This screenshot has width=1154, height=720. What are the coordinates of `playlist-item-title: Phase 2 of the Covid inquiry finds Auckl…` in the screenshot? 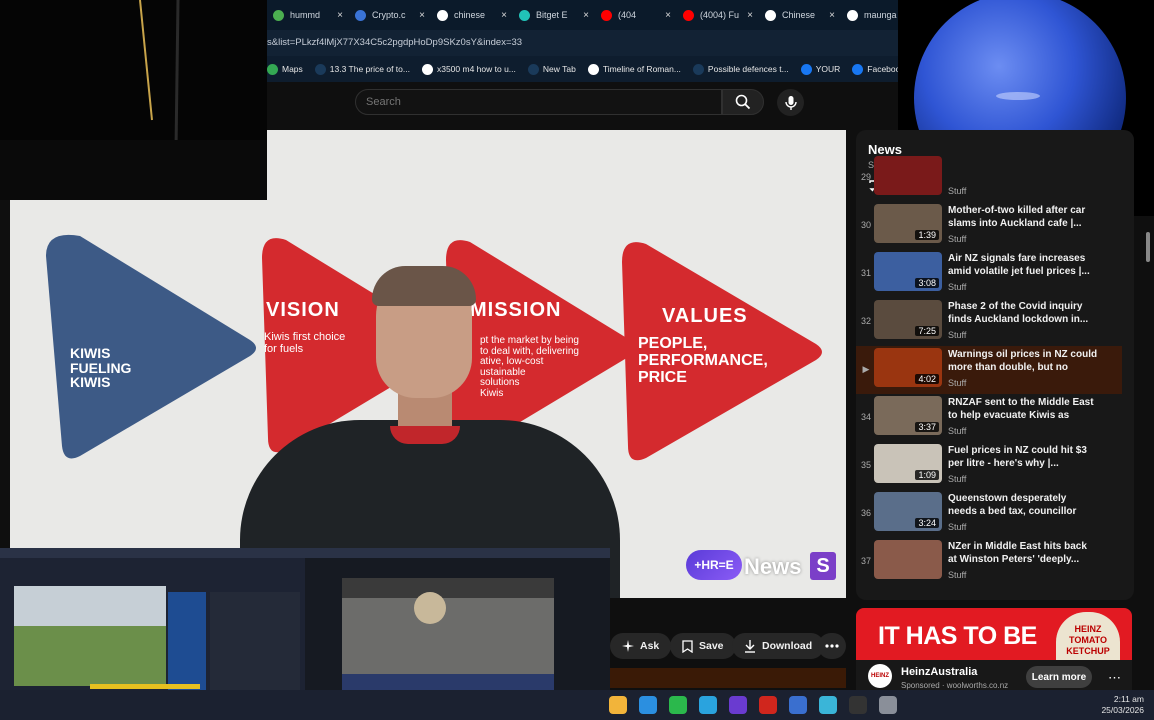 It's located at (1023, 313).